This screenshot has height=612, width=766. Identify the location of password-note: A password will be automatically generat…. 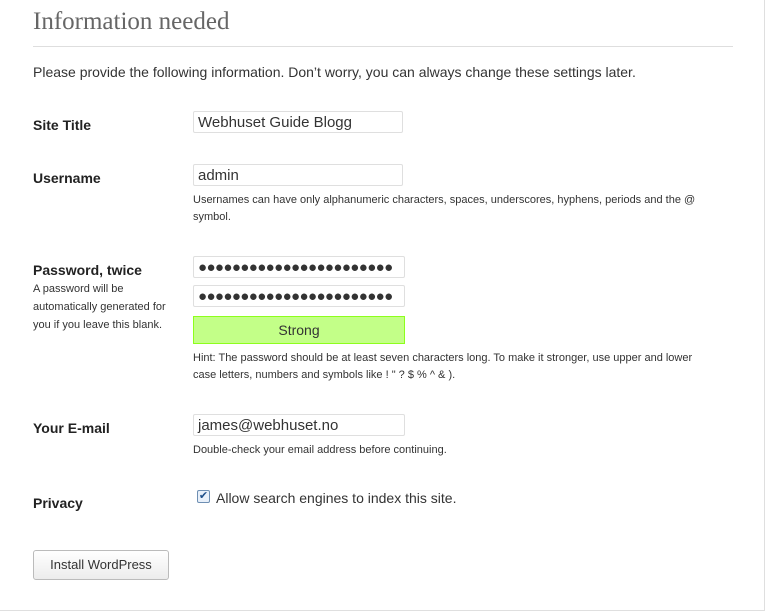
(103, 307).